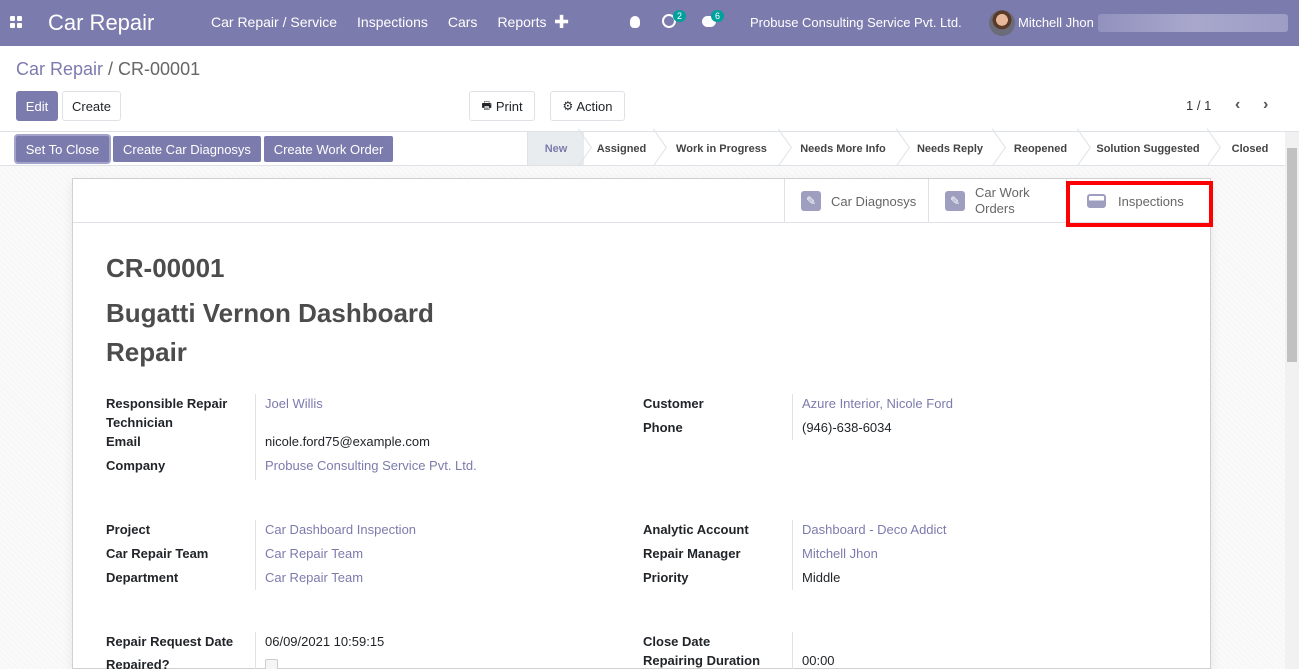 The height and width of the screenshot is (669, 1299). I want to click on blurred-area, so click(1193, 23).